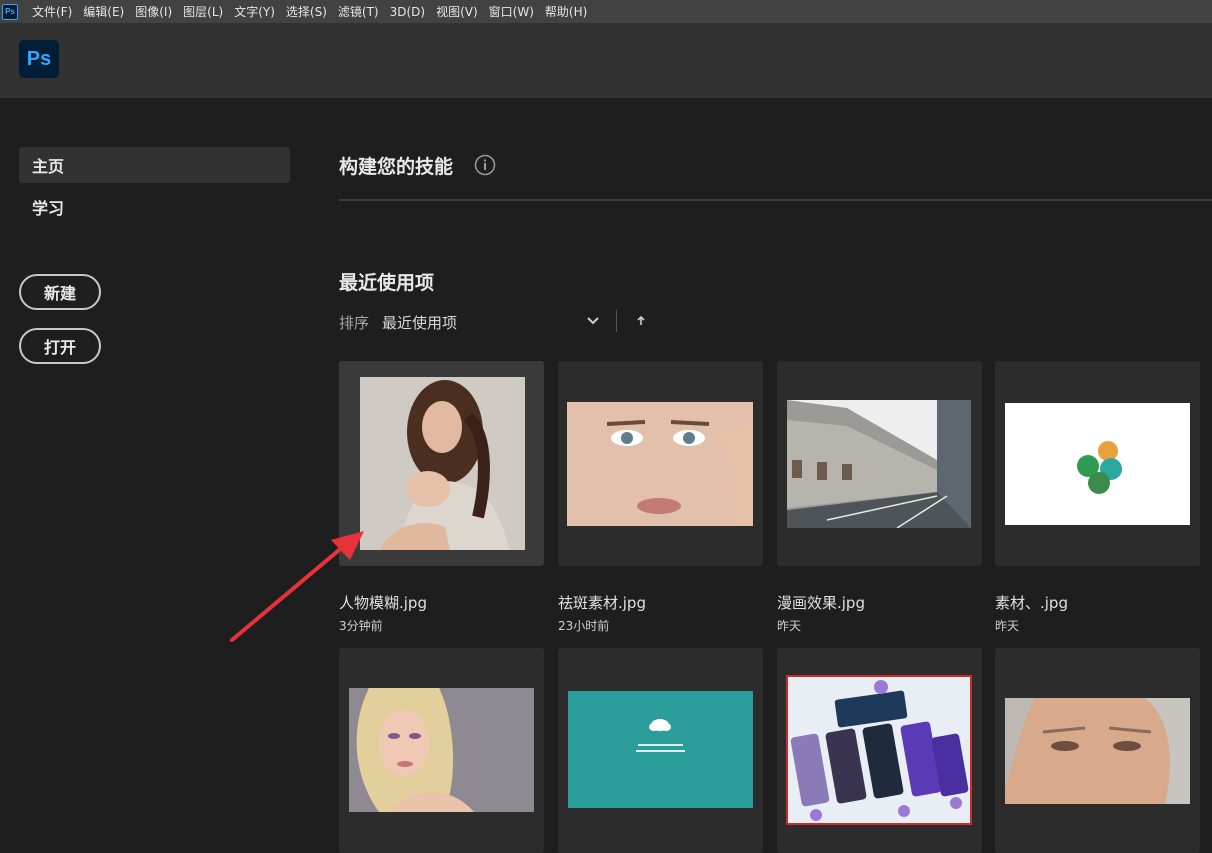 The height and width of the screenshot is (853, 1212). What do you see at coordinates (616, 321) in the screenshot?
I see `sort-separator` at bounding box center [616, 321].